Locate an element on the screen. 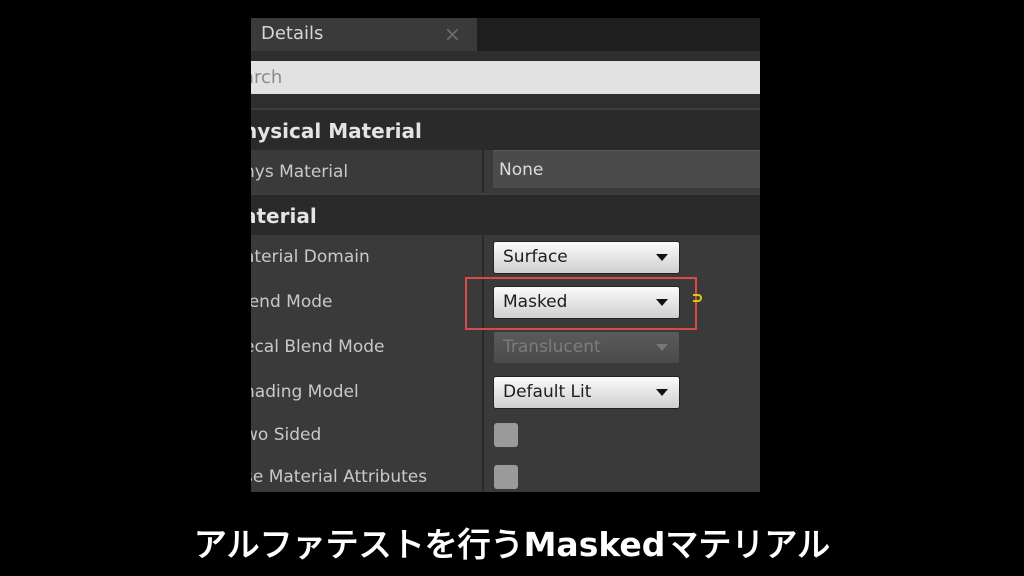 The width and height of the screenshot is (1024, 576). property-label-decal-blend-mode: ecal Blend Mode is located at coordinates (318, 347).